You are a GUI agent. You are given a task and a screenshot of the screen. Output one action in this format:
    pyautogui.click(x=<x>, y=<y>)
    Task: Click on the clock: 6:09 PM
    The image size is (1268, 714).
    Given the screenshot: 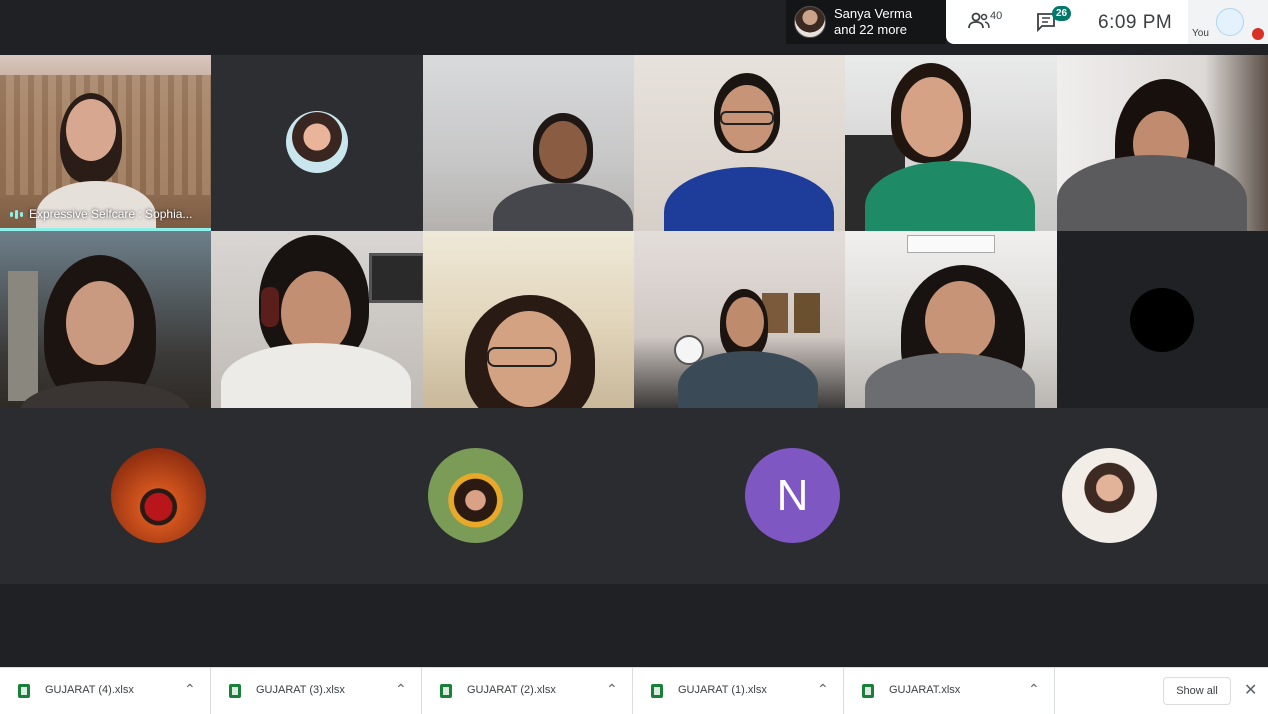 What is the action you would take?
    pyautogui.click(x=1135, y=22)
    